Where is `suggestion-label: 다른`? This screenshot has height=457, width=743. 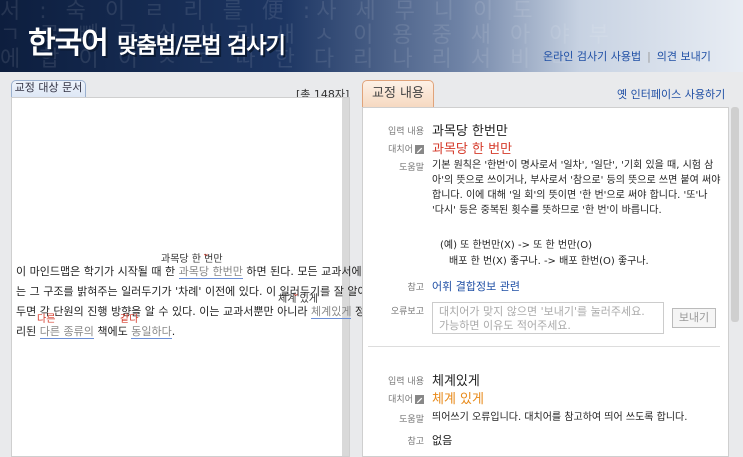 suggestion-label: 다른 is located at coordinates (46, 319).